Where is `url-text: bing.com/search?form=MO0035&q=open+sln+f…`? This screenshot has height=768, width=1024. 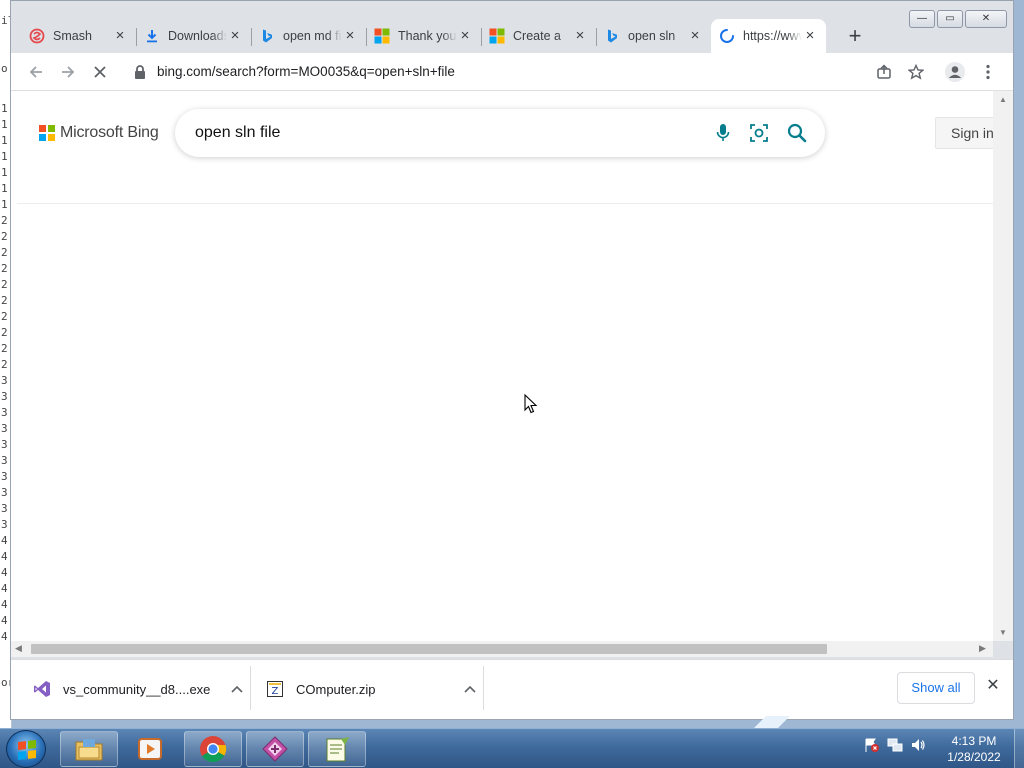 url-text: bing.com/search?form=MO0035&q=open+sln+f… is located at coordinates (306, 71).